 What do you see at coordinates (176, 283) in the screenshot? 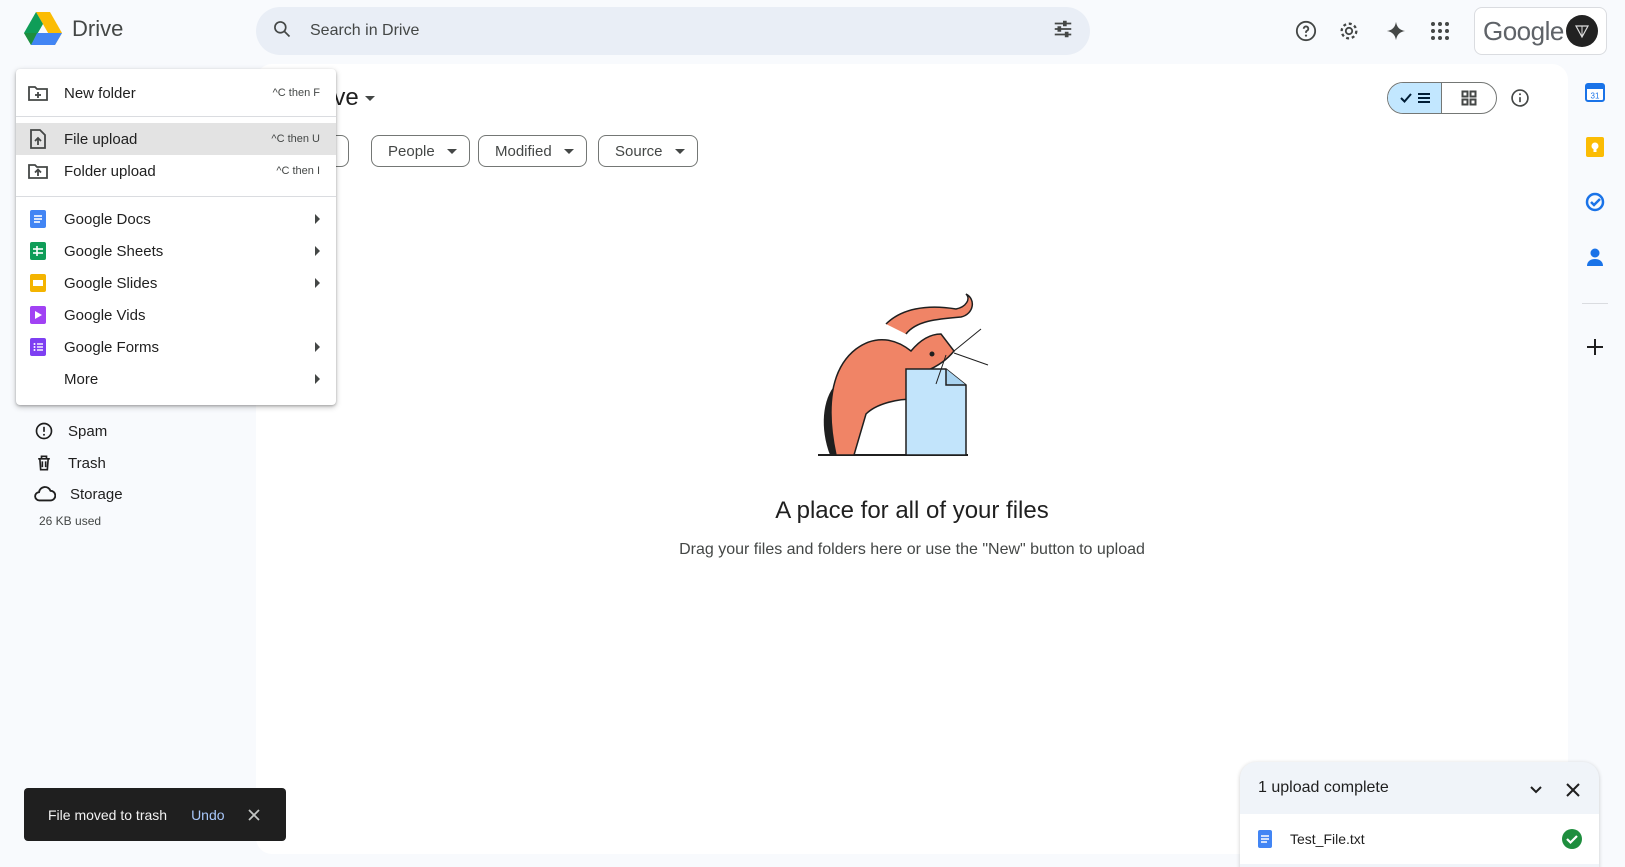
I see `menu-item-google-slides: Google Slides` at bounding box center [176, 283].